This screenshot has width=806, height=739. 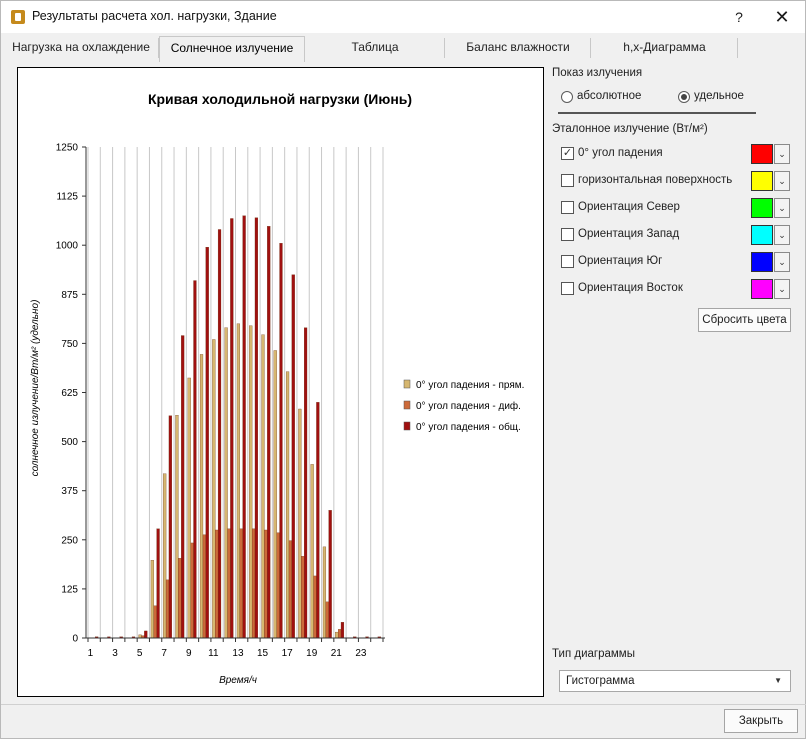 I want to click on reference-row: Ориентация Запад ⌄, so click(x=676, y=235).